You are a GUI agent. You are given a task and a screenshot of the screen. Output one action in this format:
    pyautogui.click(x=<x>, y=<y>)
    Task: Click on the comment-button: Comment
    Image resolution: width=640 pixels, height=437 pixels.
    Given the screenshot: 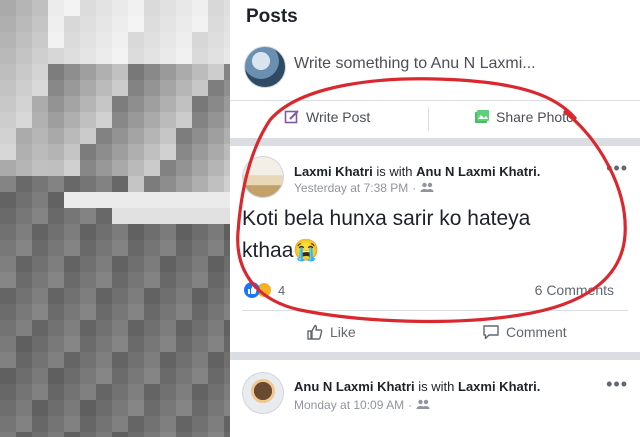 What is the action you would take?
    pyautogui.click(x=524, y=332)
    